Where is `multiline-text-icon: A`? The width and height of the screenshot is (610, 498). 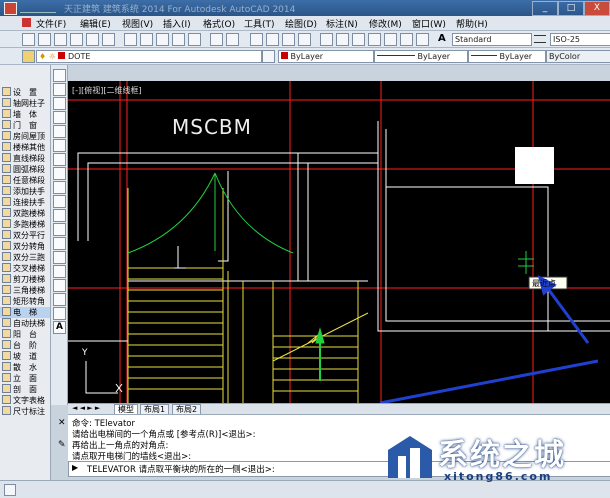
multiline-text-icon: A is located at coordinates (59, 327).